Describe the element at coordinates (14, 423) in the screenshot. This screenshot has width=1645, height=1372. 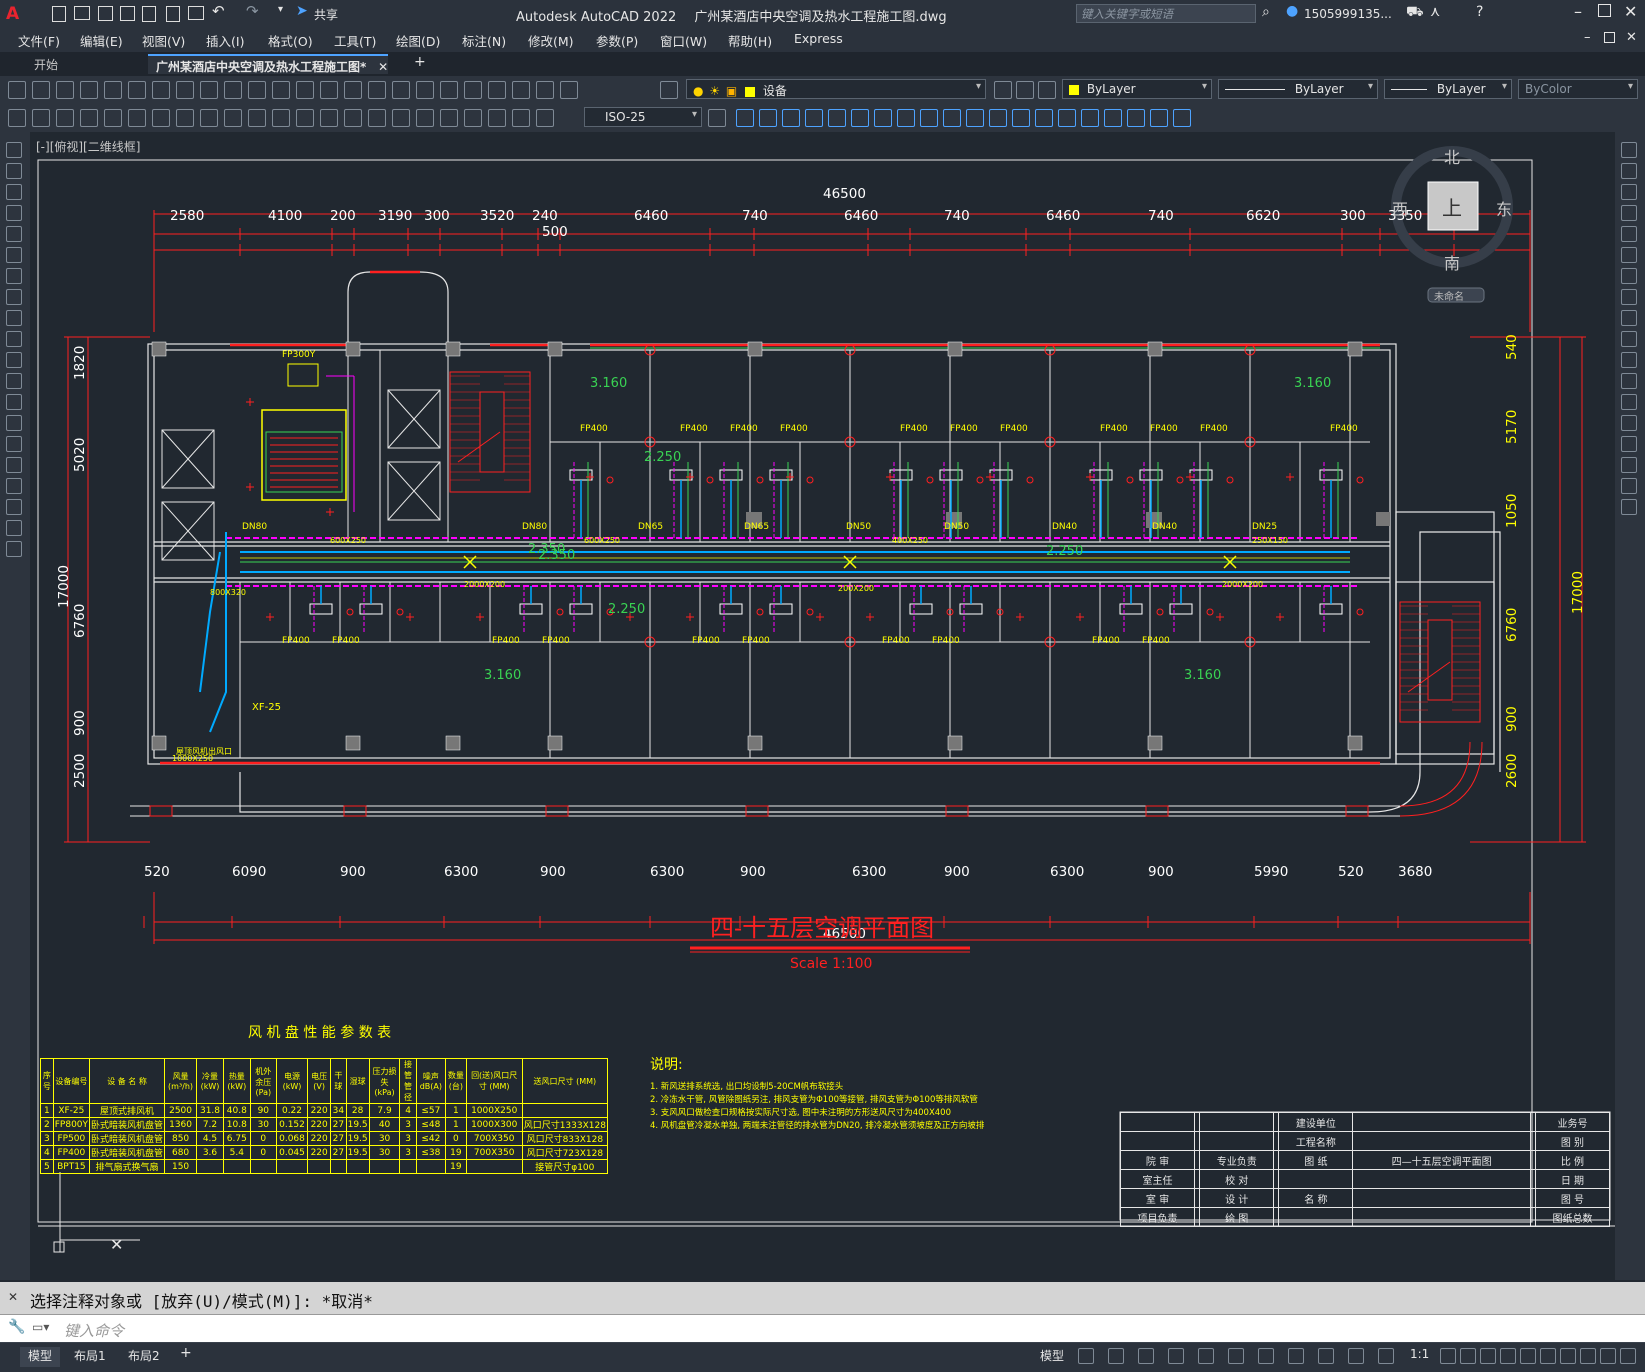
I see `point-icon` at that location.